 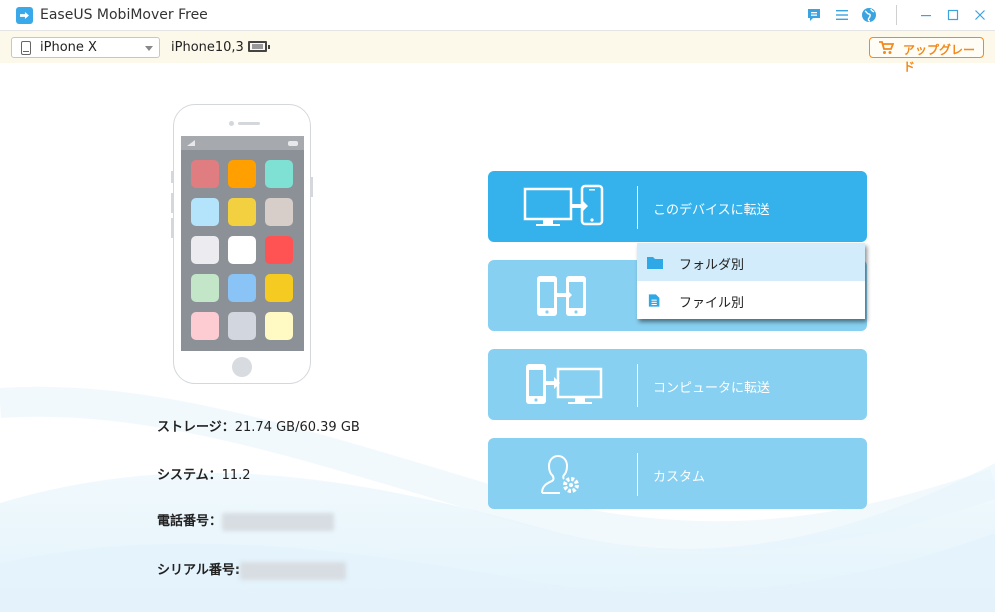 What do you see at coordinates (24, 15) in the screenshot?
I see `app-logo-icon` at bounding box center [24, 15].